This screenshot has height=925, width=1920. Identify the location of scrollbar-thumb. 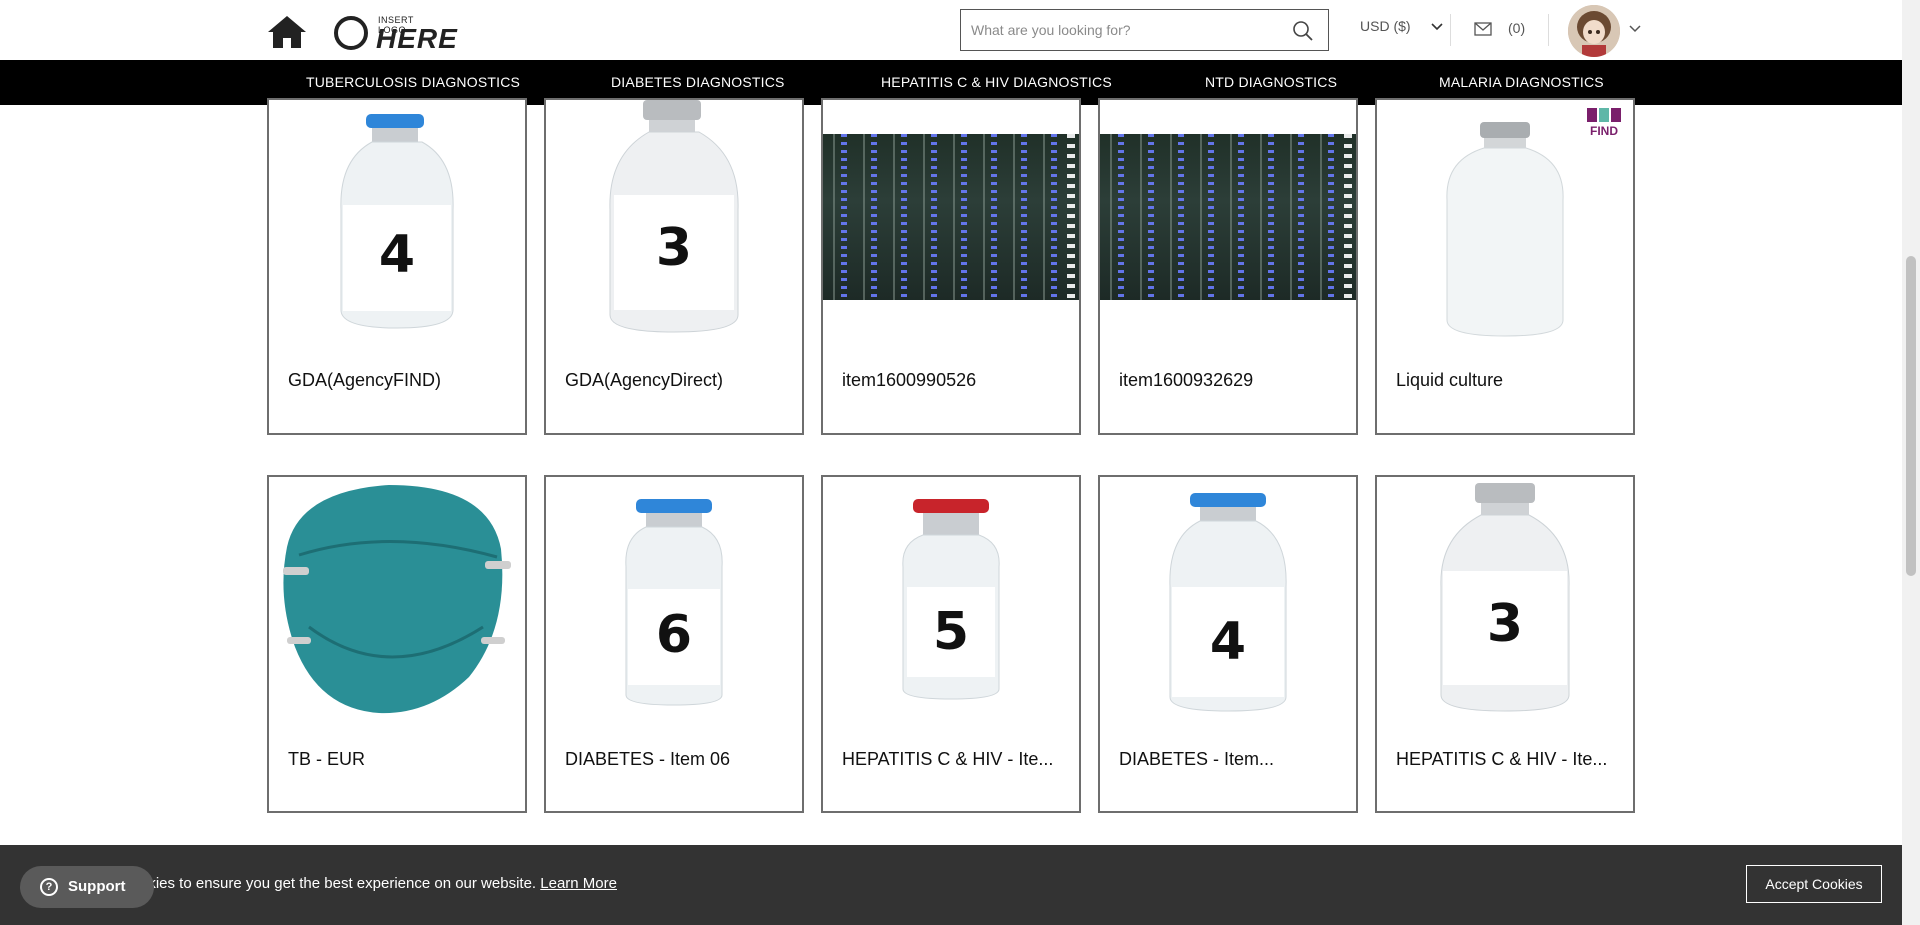
(1911, 416).